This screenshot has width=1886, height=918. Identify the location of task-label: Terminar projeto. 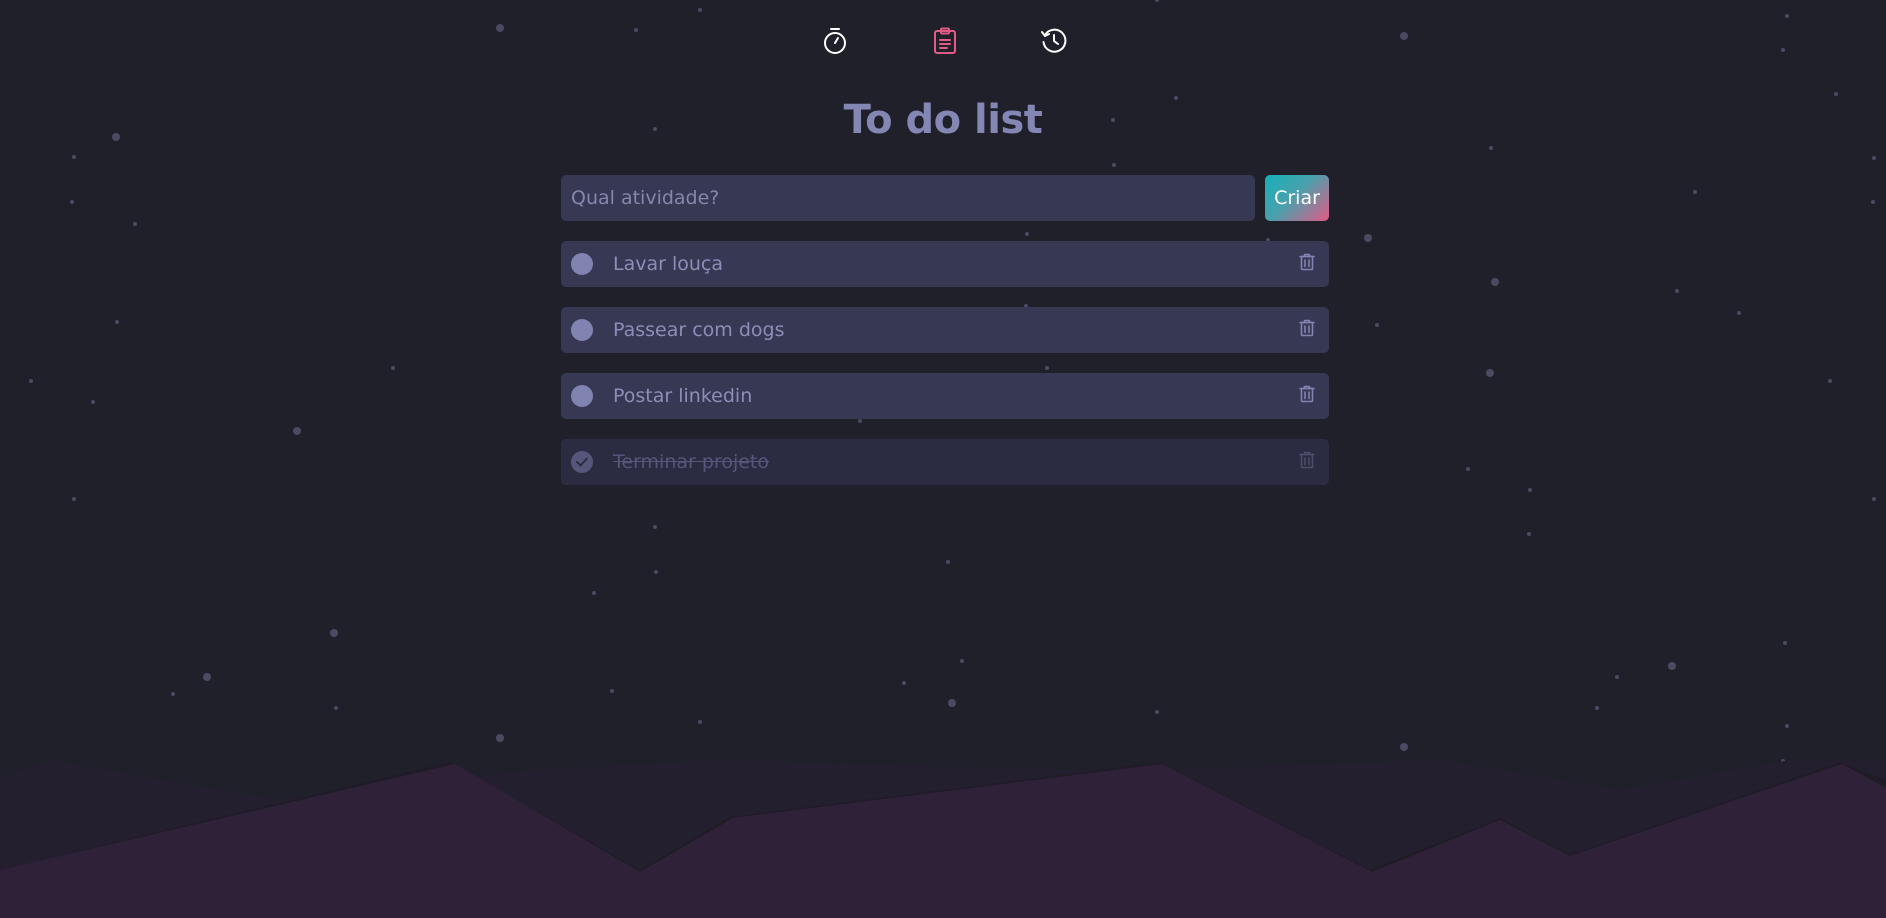
(691, 462).